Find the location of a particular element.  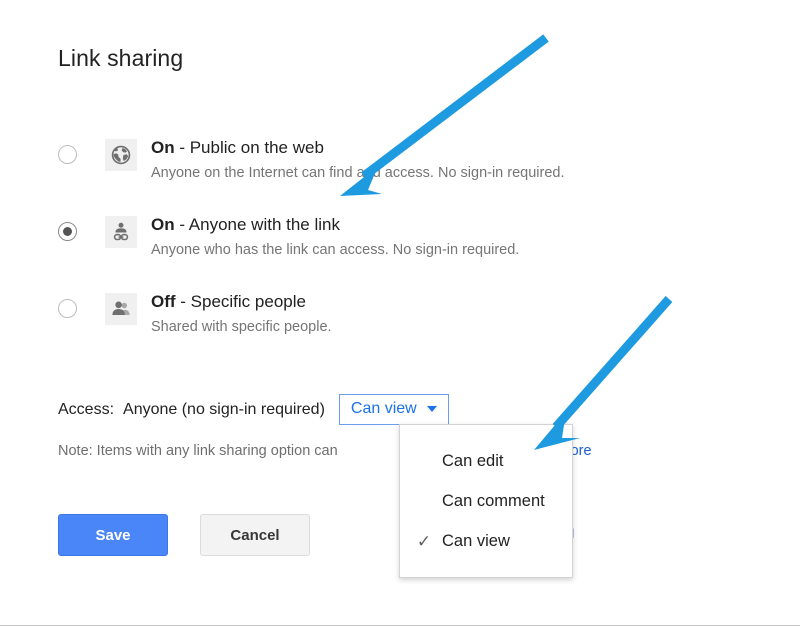

menu-item-label: Can view is located at coordinates (476, 540).